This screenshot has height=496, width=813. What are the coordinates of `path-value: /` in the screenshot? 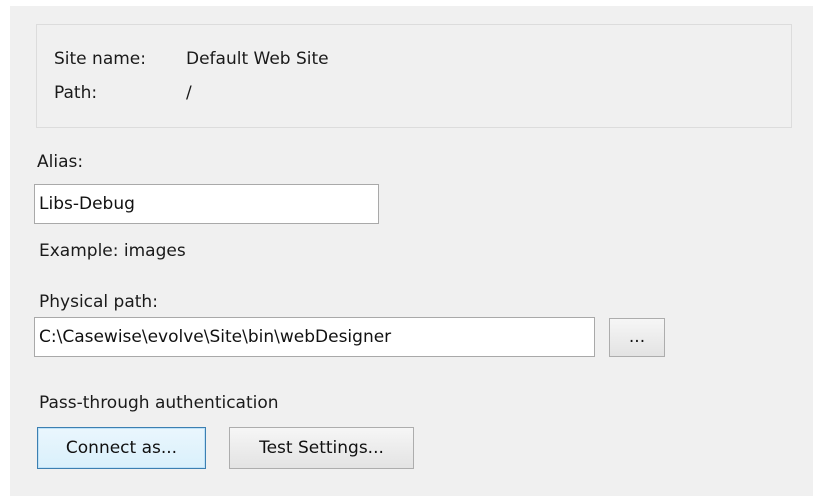 It's located at (189, 93).